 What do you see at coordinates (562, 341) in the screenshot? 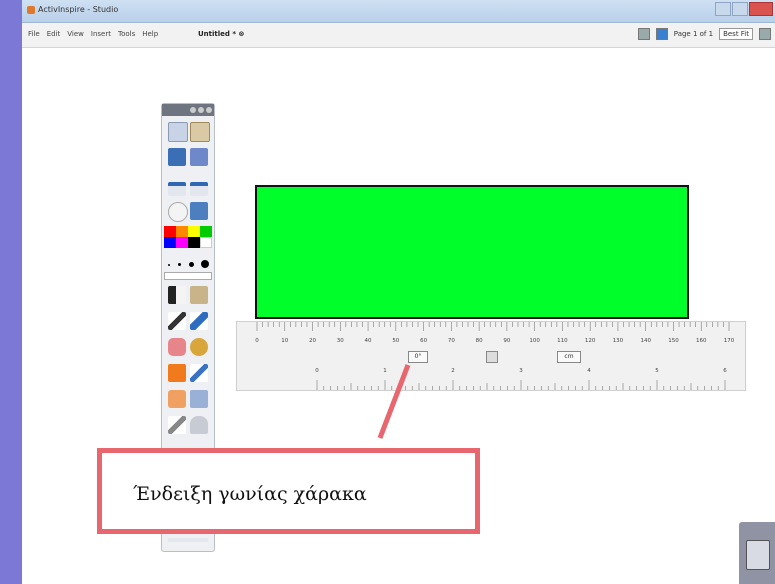
I see `ruler-top-tick-label: 110` at bounding box center [562, 341].